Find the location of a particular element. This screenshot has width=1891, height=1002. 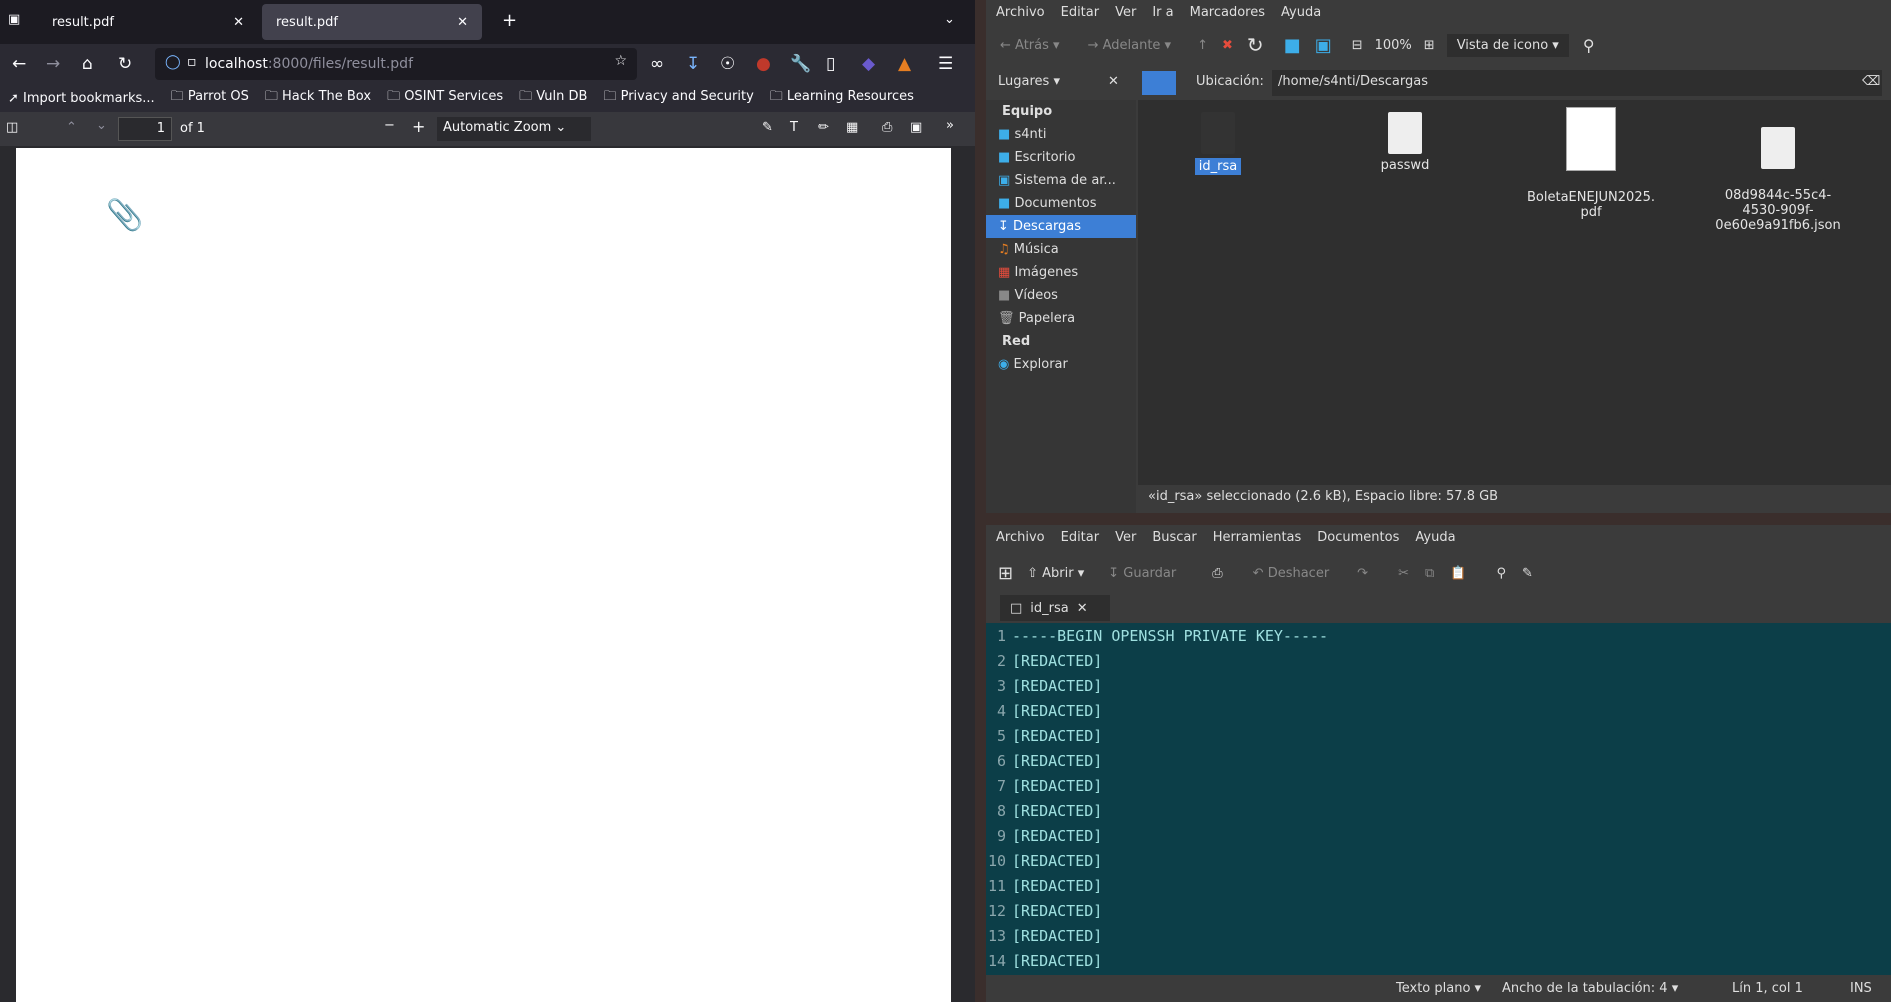

sidebar-item-videos: ■ Vídeos is located at coordinates (1061, 295).